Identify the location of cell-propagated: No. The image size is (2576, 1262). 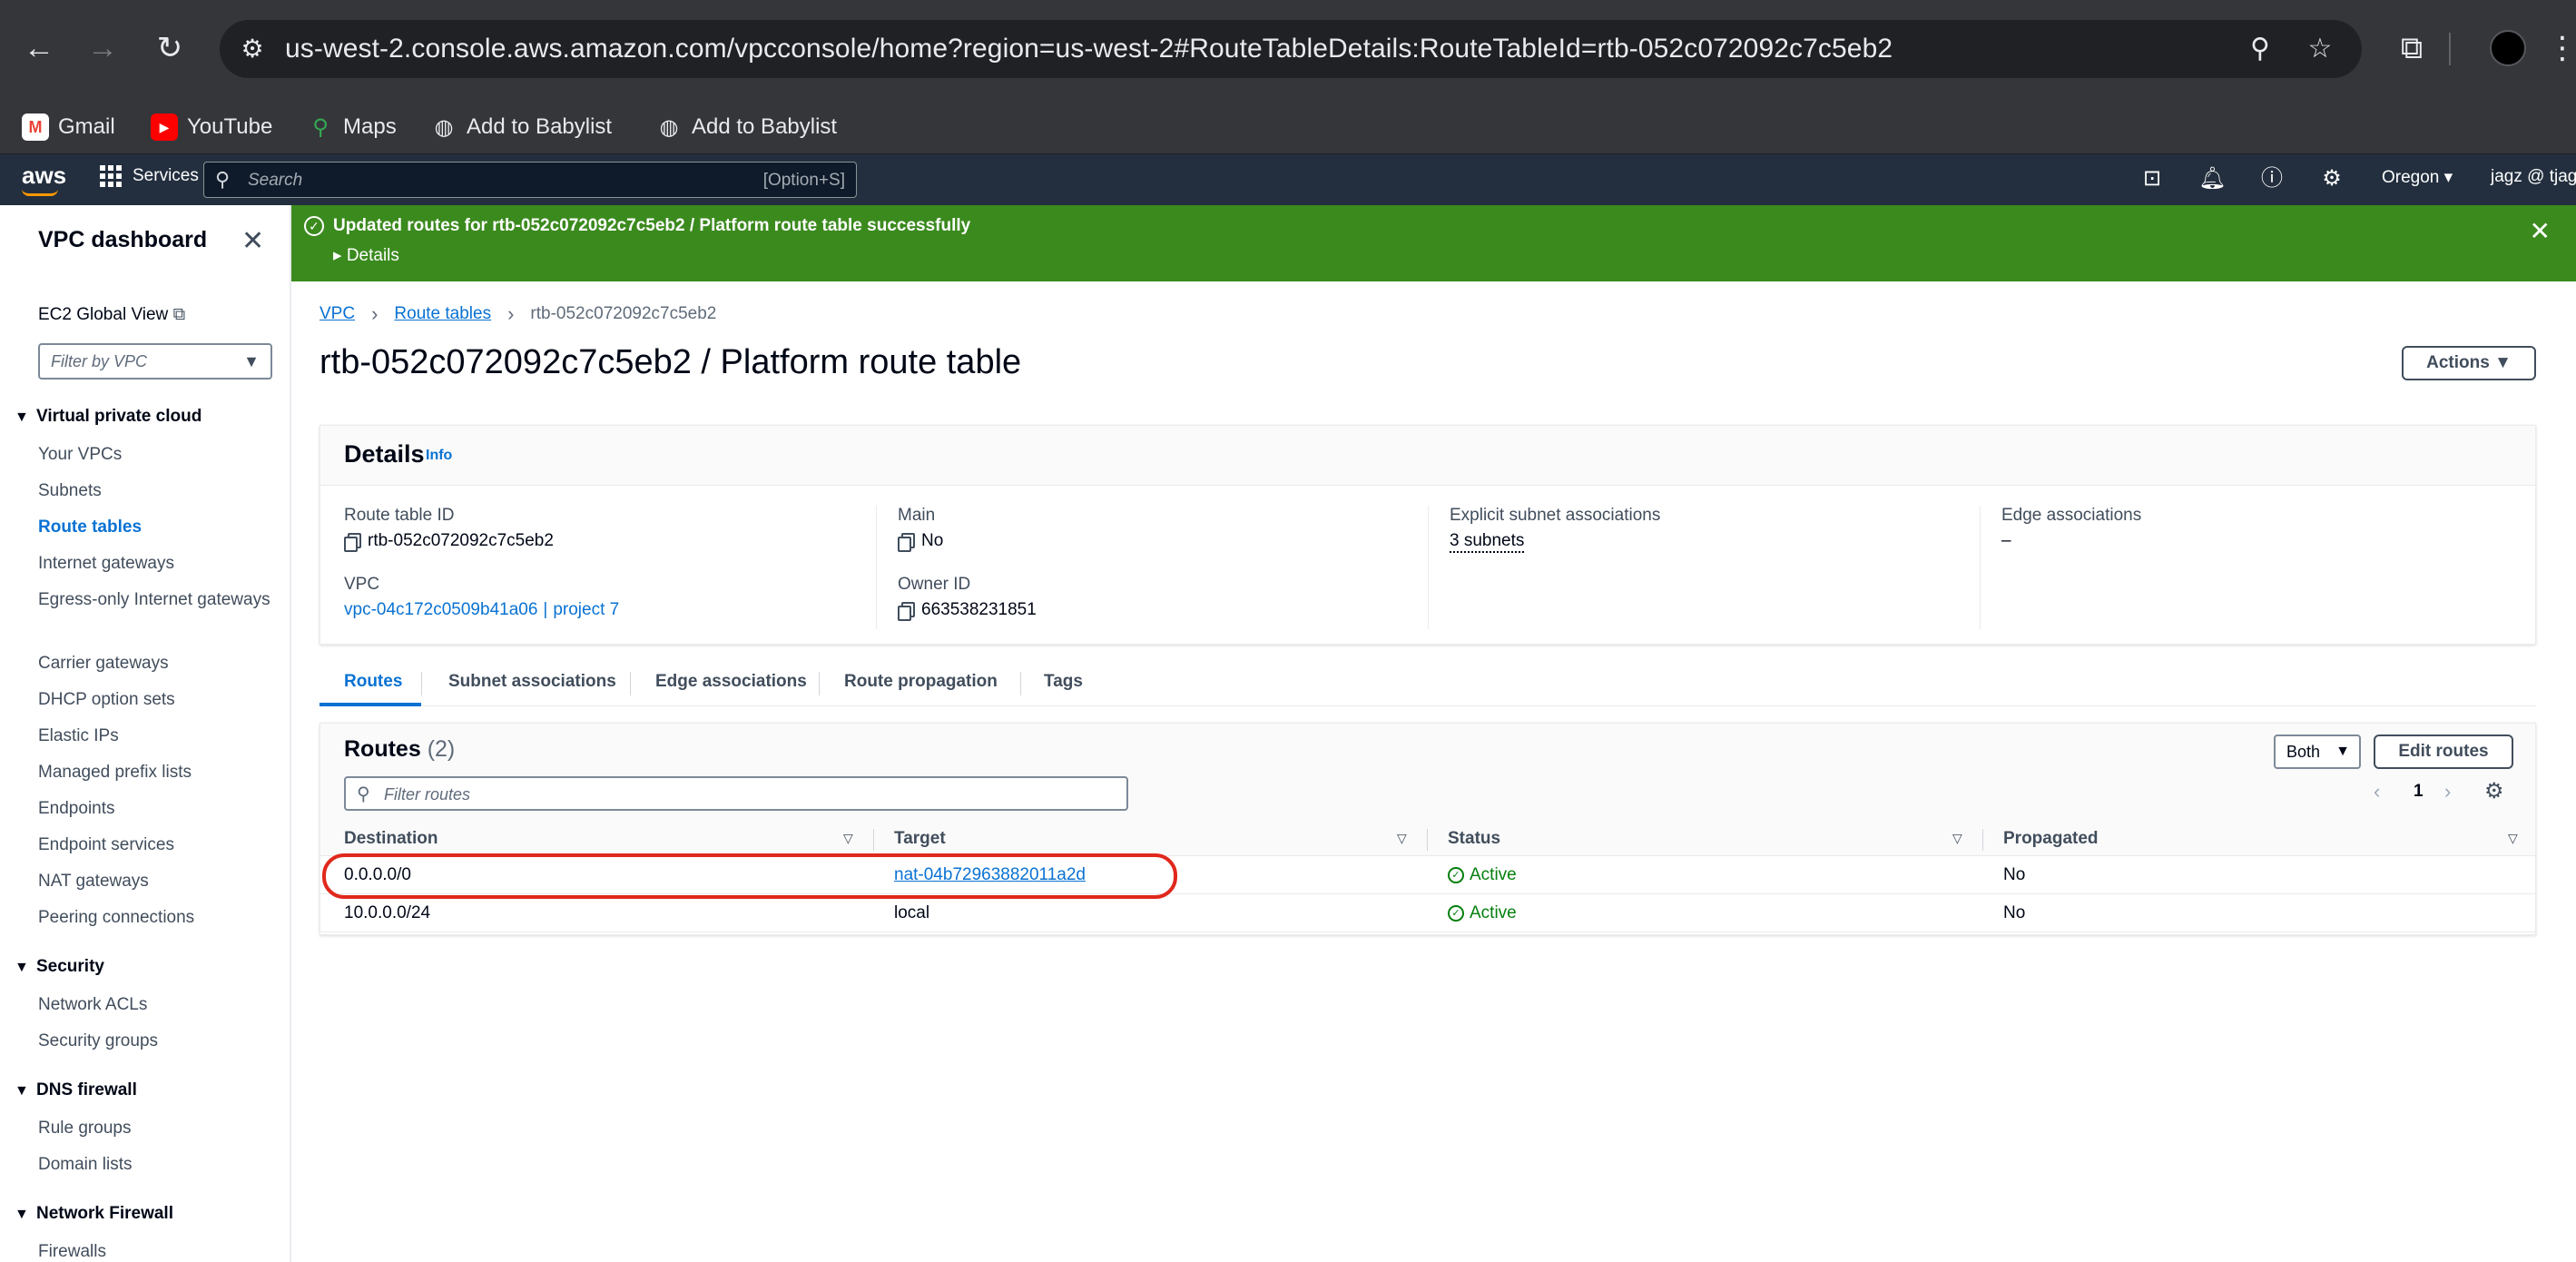
(2014, 874).